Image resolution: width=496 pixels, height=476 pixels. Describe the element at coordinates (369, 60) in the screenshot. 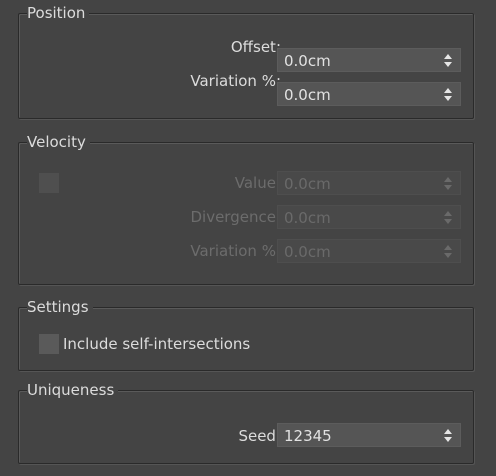

I see `offset-spinner: 0.0cm` at that location.